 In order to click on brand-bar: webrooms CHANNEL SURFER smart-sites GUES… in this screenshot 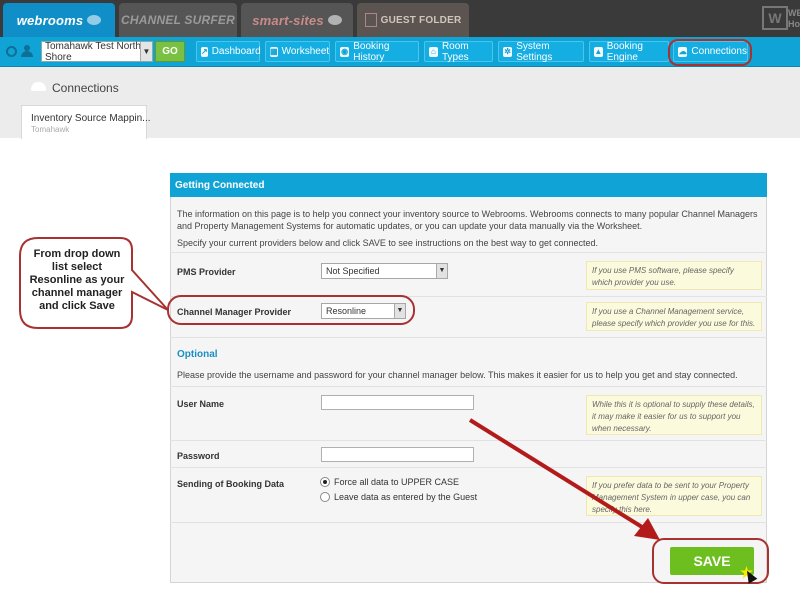, I will do `click(400, 18)`.